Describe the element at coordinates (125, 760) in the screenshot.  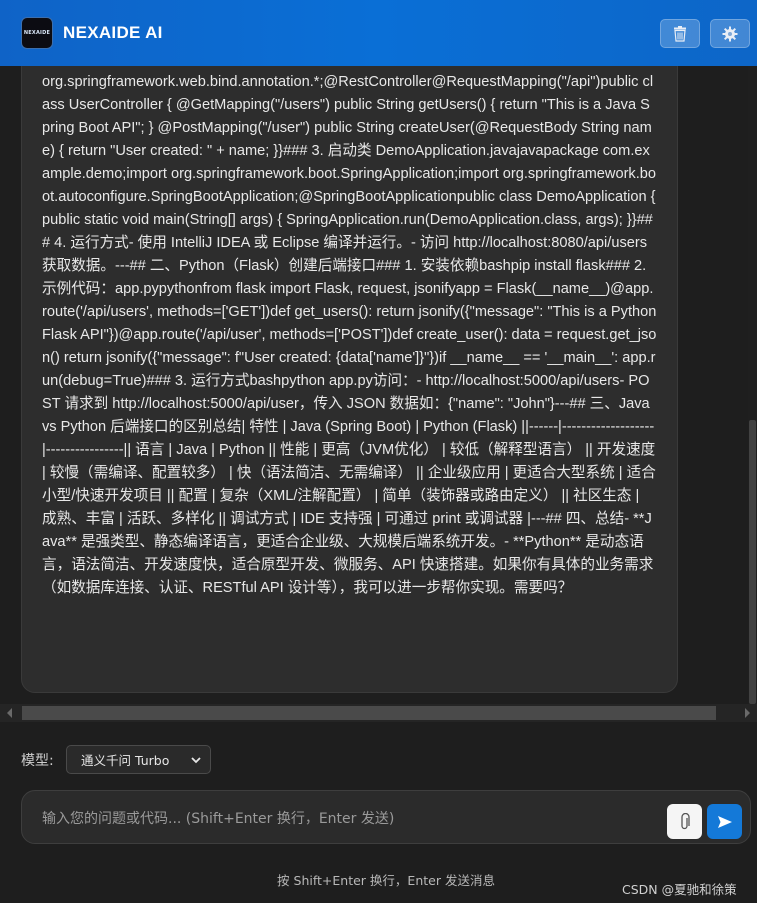
I see `model-selected-value: 通义千问 Turbo` at that location.